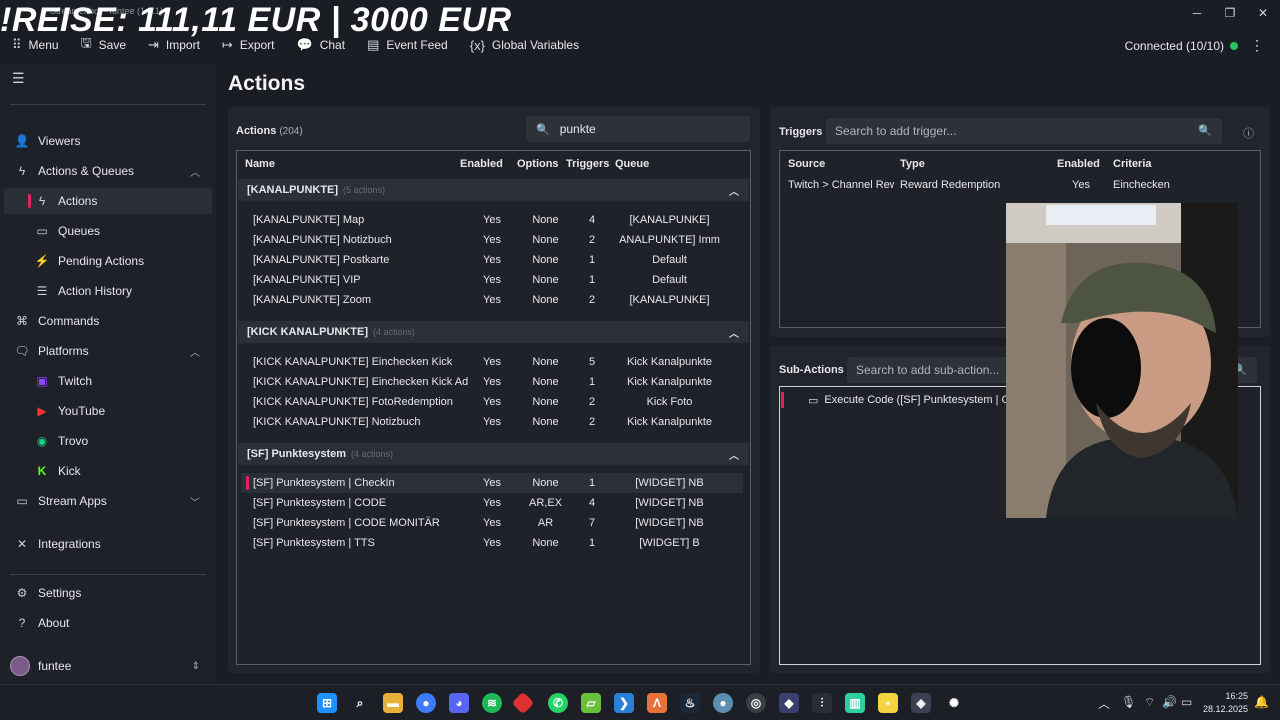 The image size is (1280, 720). Describe the element at coordinates (108, 544) in the screenshot. I see `sidebar-item-integrations: ✕ Integrations` at that location.